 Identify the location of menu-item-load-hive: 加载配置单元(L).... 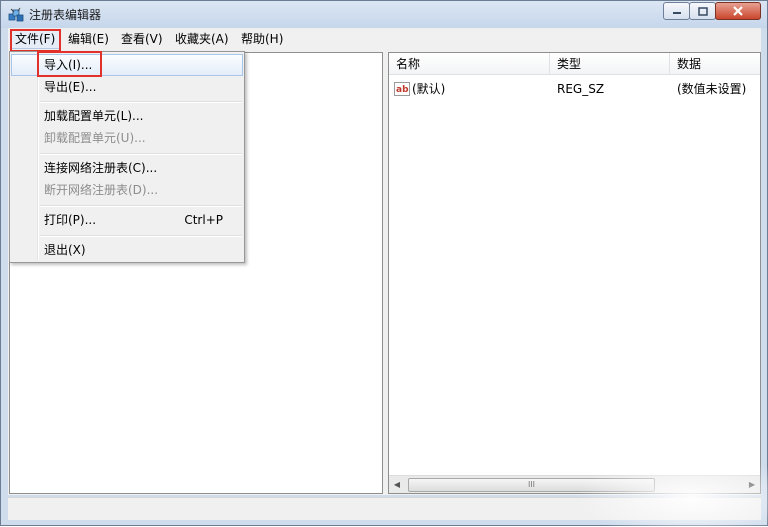
(127, 116).